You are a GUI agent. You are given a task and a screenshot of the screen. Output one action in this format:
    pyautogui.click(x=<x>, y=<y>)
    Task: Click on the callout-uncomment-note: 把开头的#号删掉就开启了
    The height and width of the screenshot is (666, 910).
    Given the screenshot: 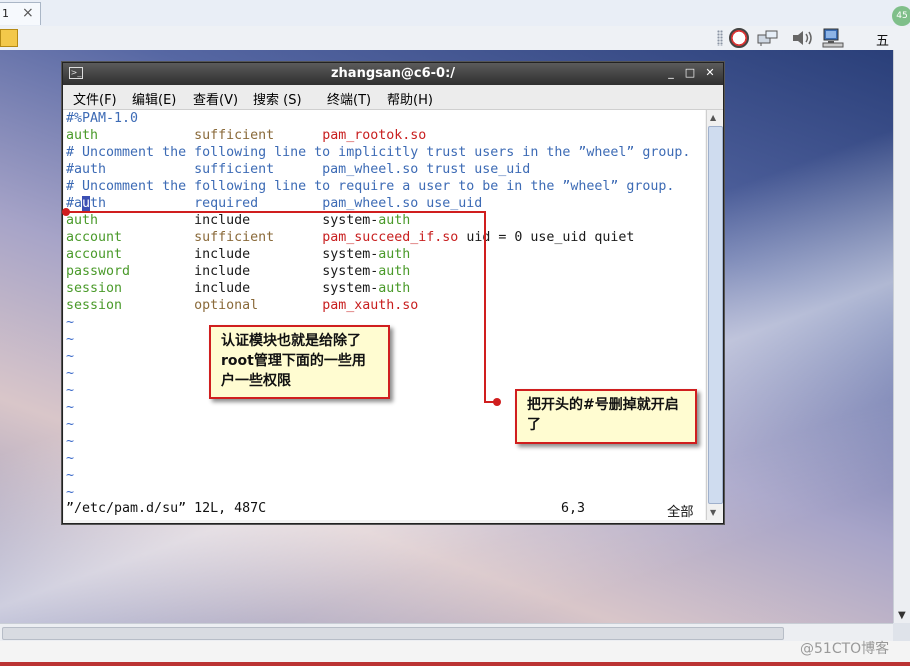 What is the action you would take?
    pyautogui.click(x=606, y=416)
    